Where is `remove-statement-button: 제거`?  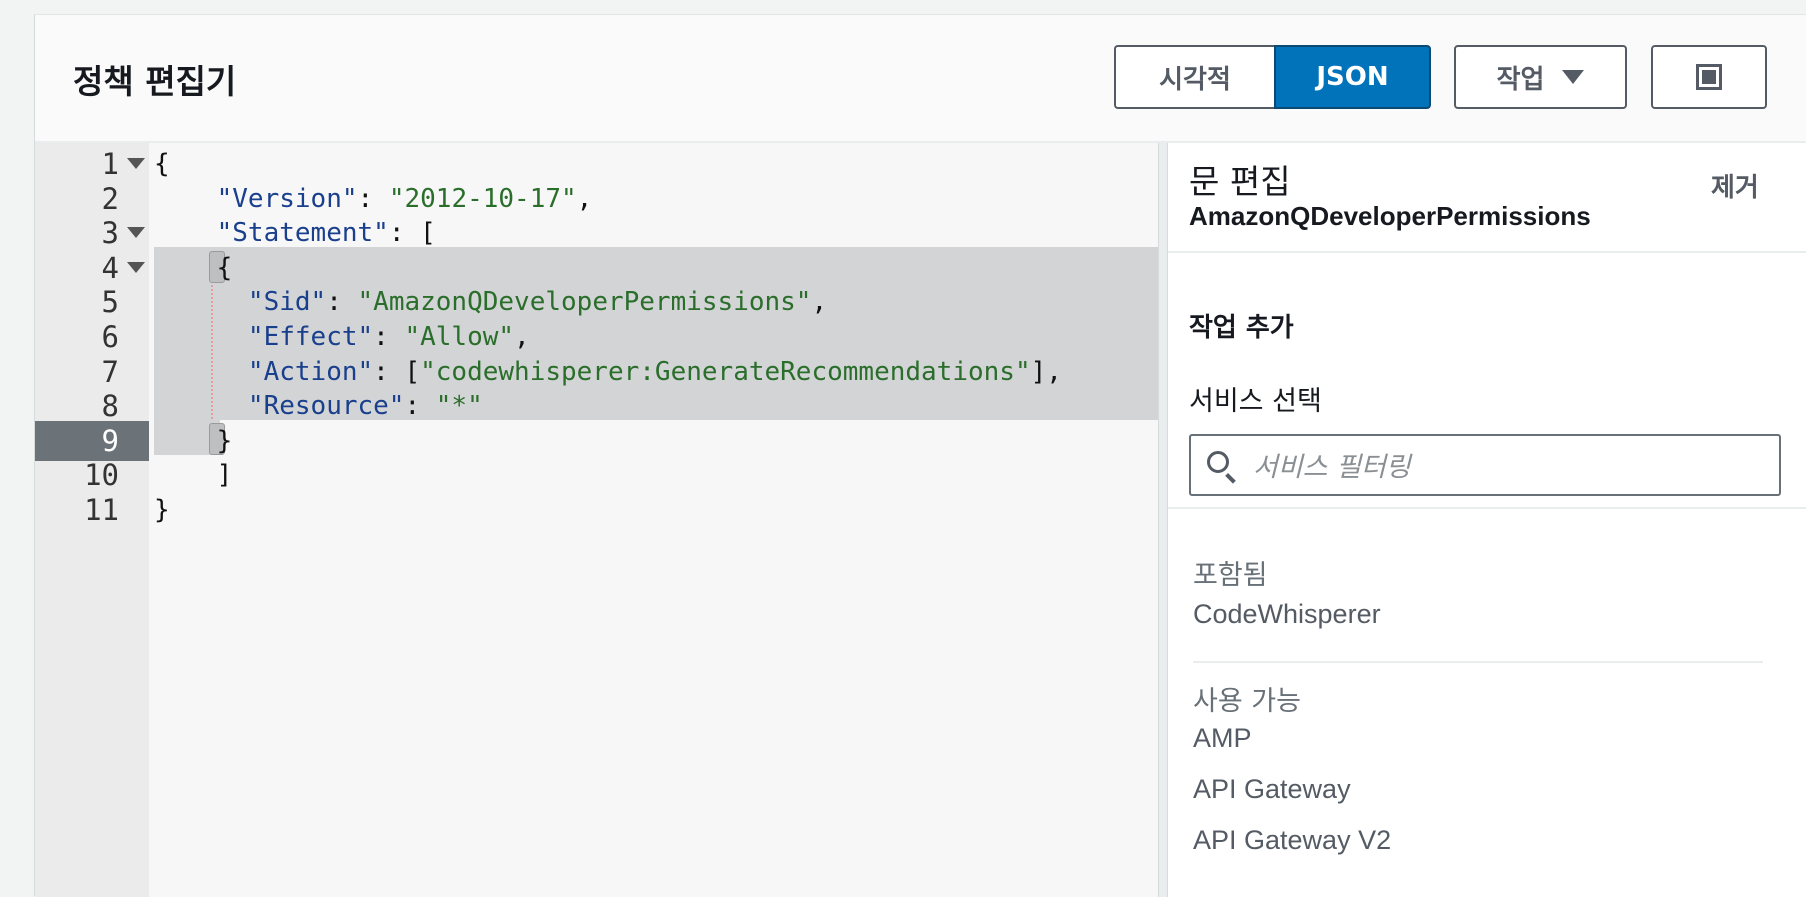
remove-statement-button: 제거 is located at coordinates (1735, 185).